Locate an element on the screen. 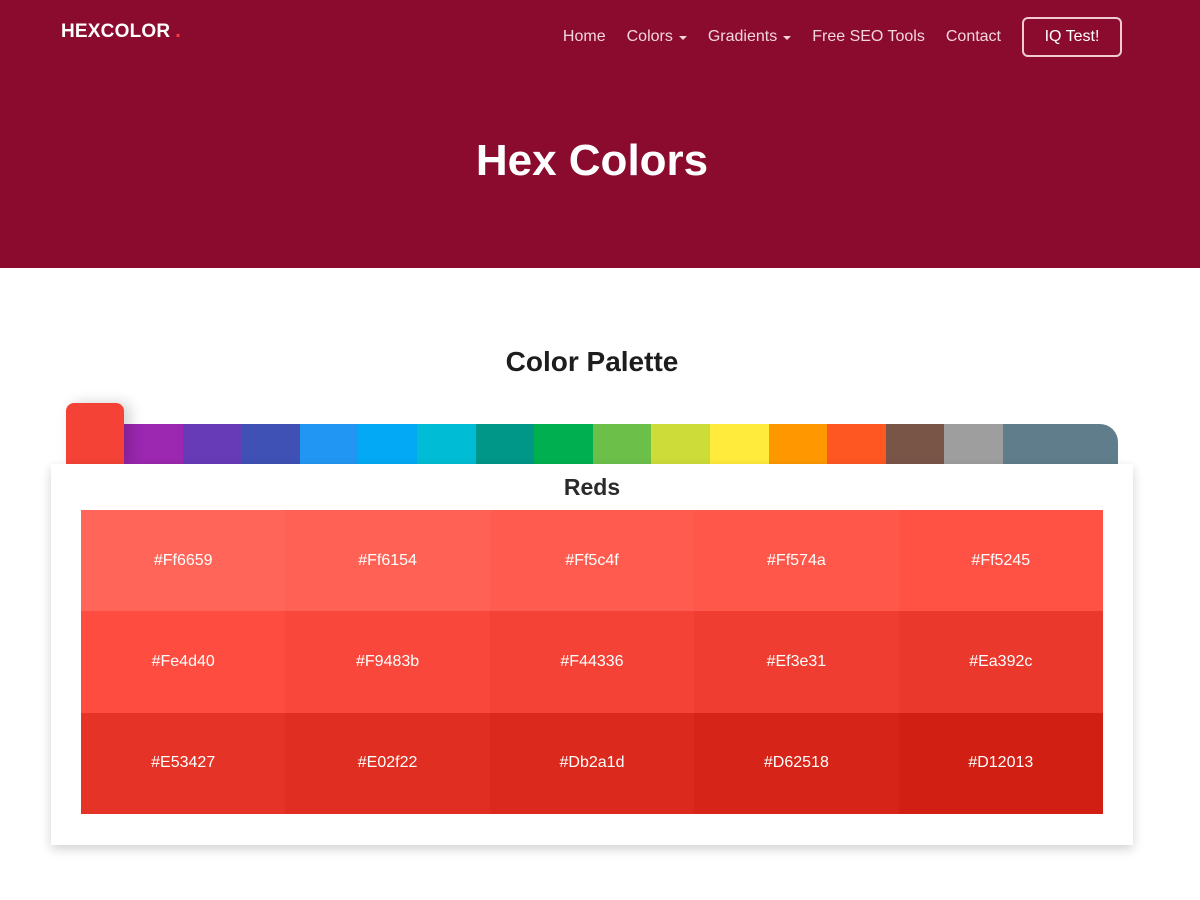 This screenshot has width=1200, height=900. nav-label: Free SEO Tools is located at coordinates (868, 36).